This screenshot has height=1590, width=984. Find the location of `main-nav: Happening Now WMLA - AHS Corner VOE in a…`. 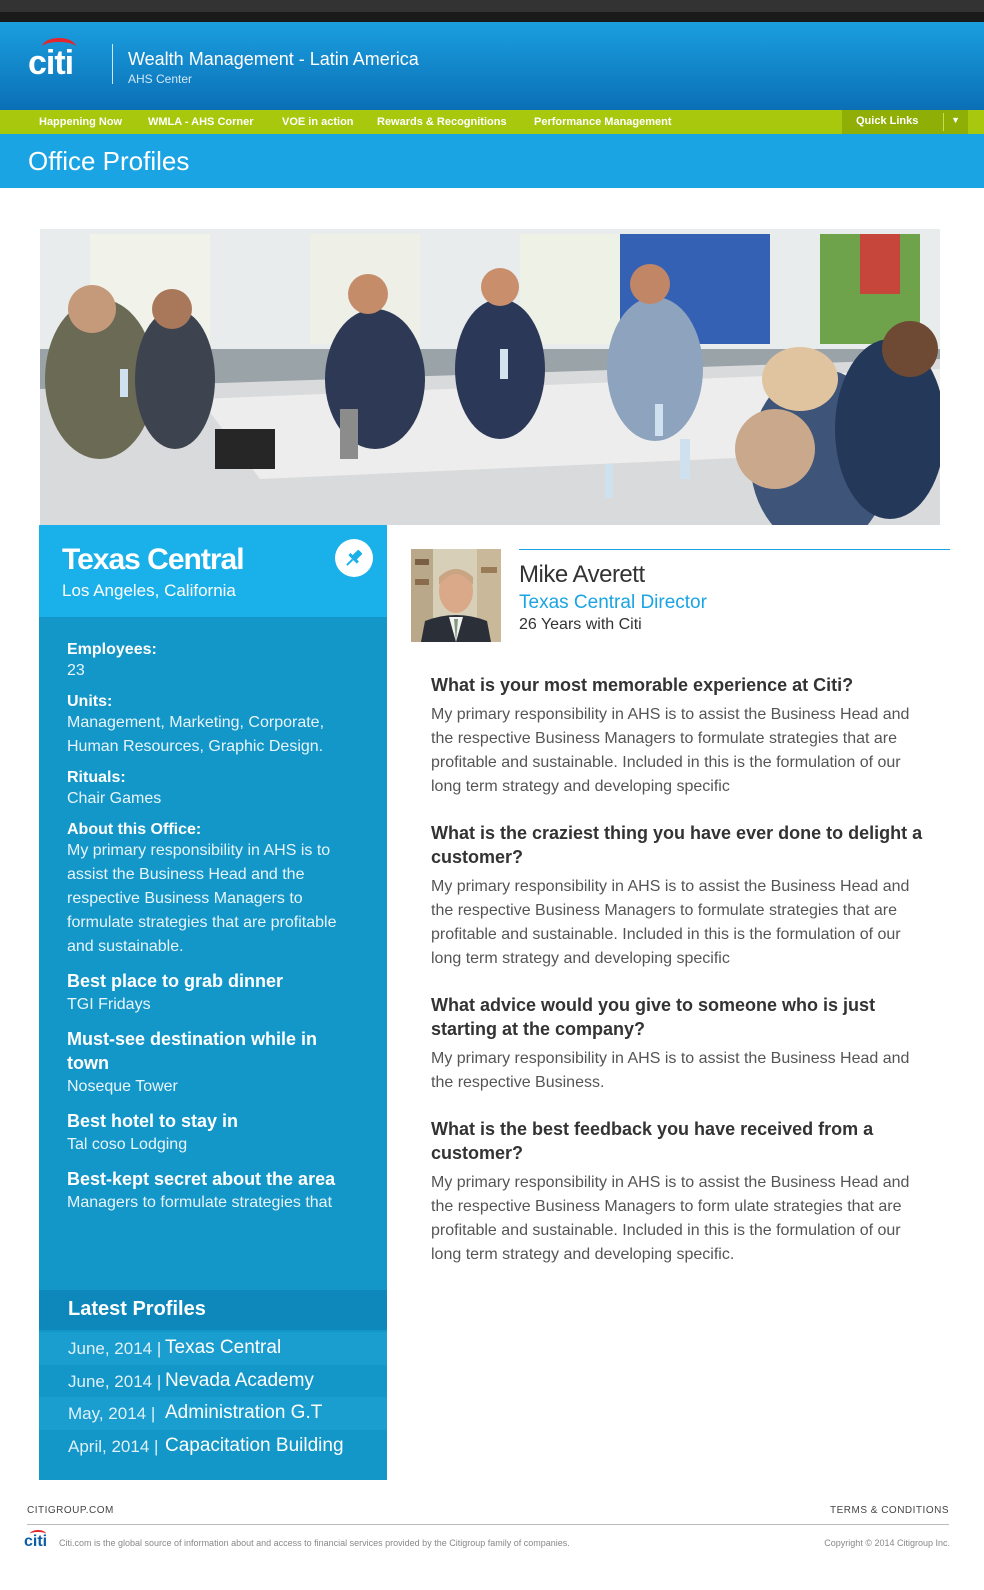

main-nav: Happening Now WMLA - AHS Corner VOE in a… is located at coordinates (492, 122).